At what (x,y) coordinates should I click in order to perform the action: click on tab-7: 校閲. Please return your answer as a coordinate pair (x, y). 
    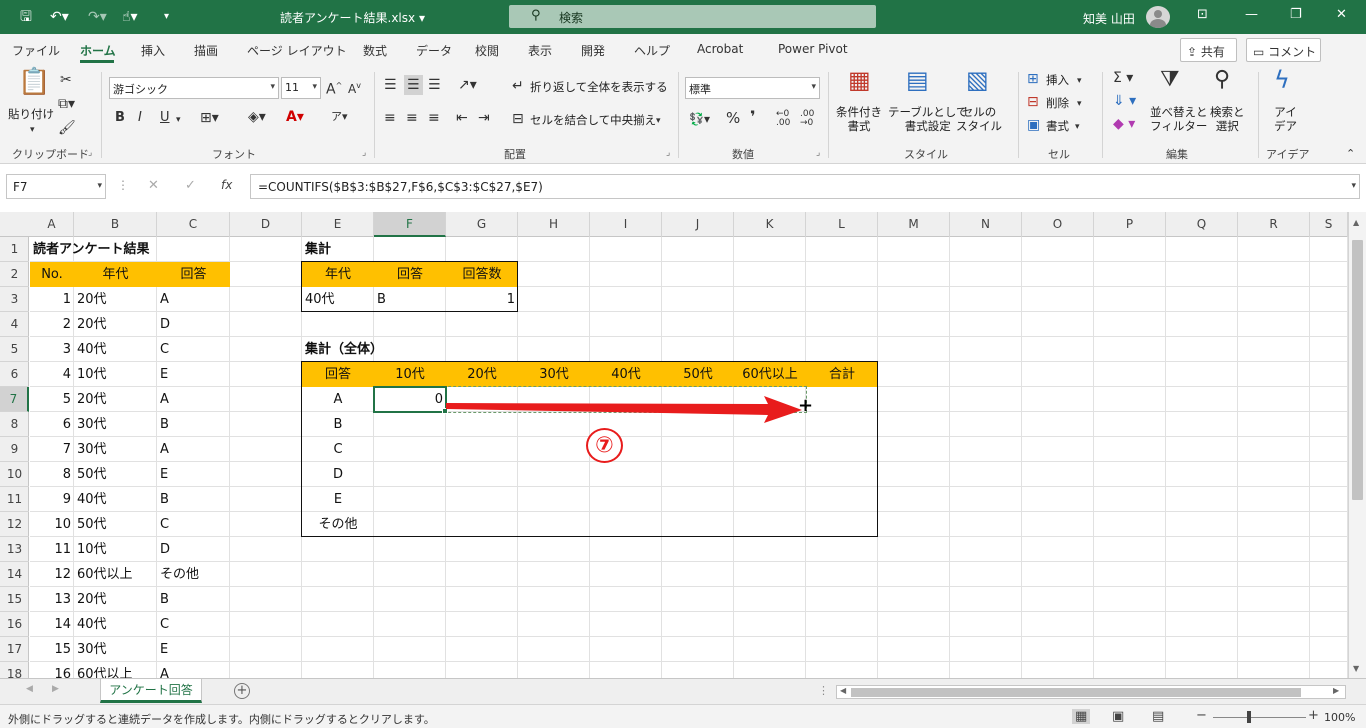
    Looking at the image, I should click on (487, 50).